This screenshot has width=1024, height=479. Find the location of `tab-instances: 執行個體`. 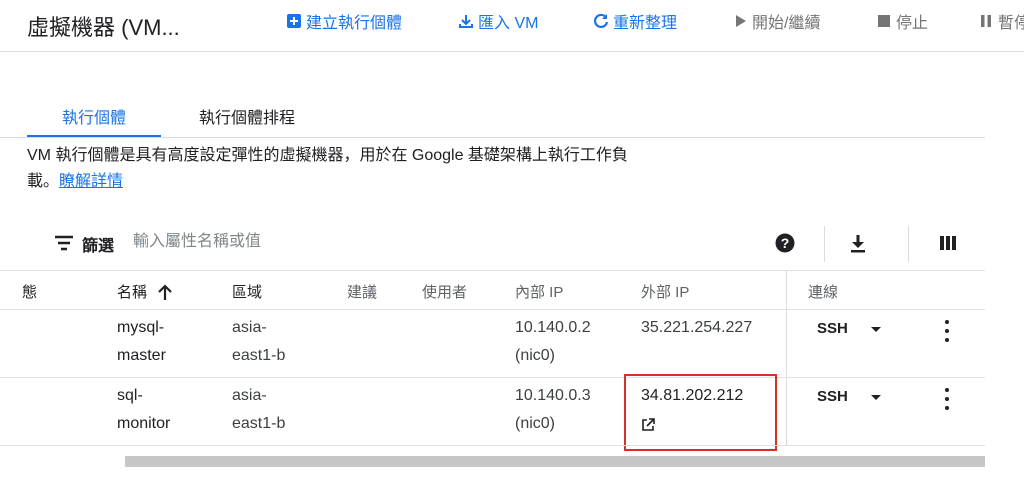

tab-instances: 執行個體 is located at coordinates (94, 119).